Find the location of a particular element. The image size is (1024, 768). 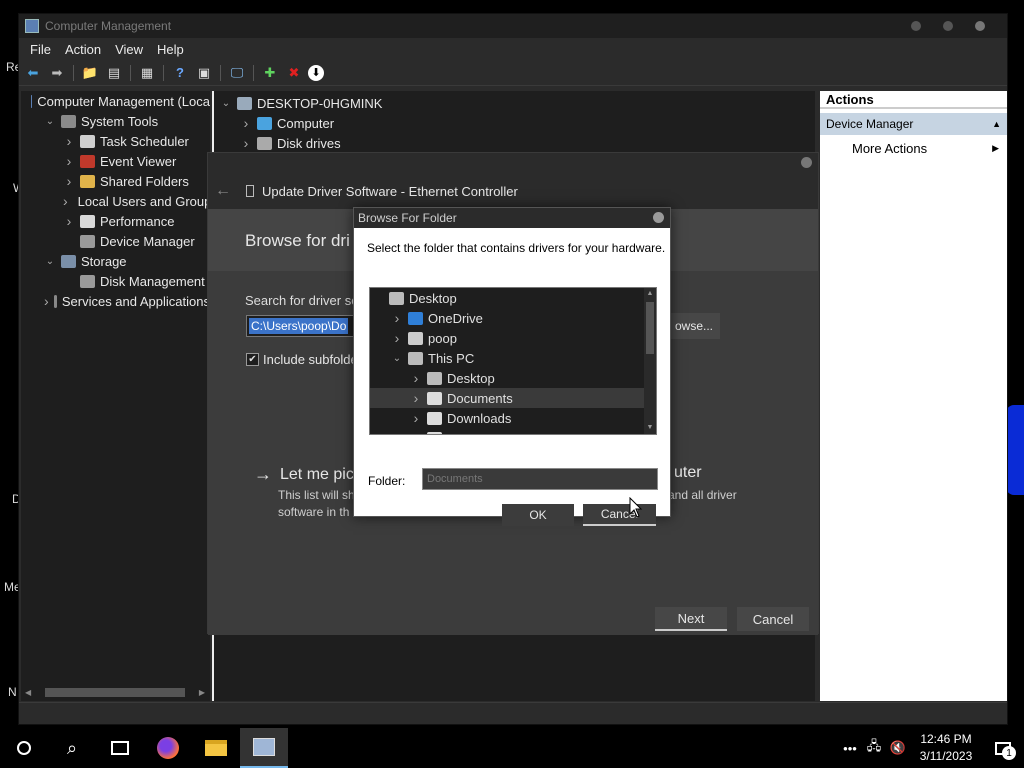

computer-management-icon is located at coordinates (264, 748).